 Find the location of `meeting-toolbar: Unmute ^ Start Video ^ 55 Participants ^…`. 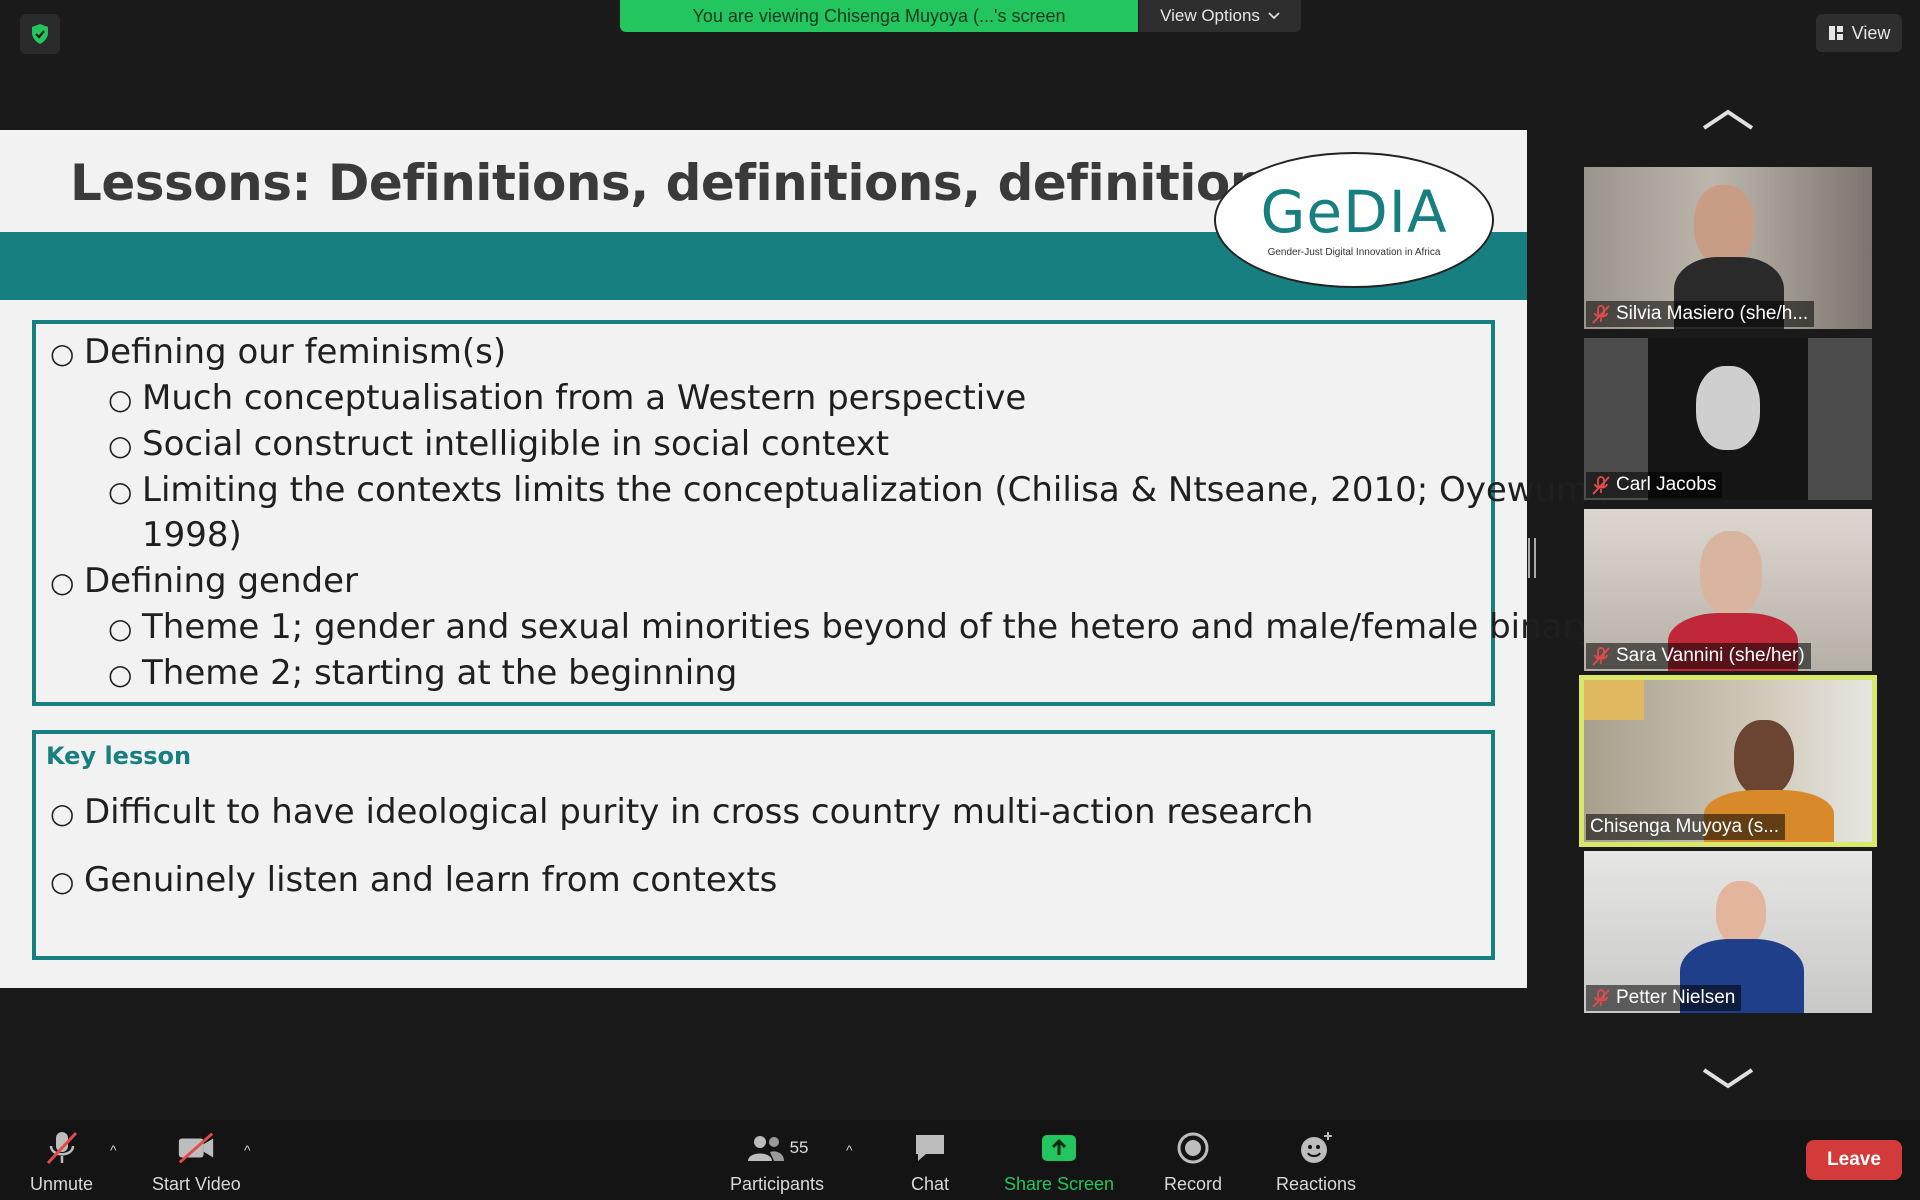

meeting-toolbar: Unmute ^ Start Video ^ 55 Participants ^… is located at coordinates (960, 1160).